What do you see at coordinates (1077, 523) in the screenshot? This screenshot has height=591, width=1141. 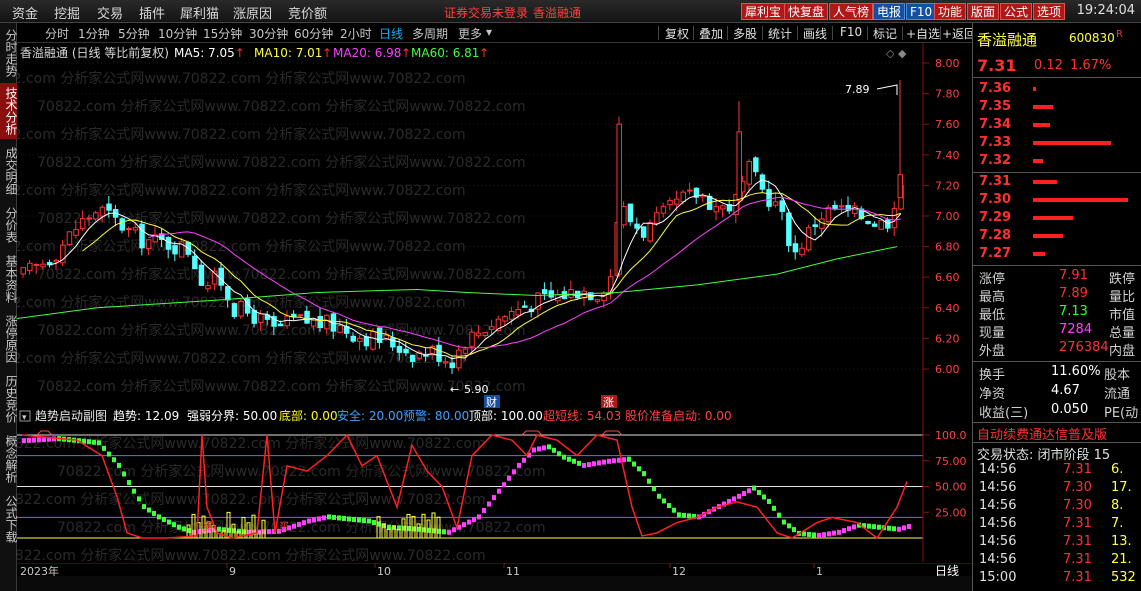 I see `tick-price: 7.31` at bounding box center [1077, 523].